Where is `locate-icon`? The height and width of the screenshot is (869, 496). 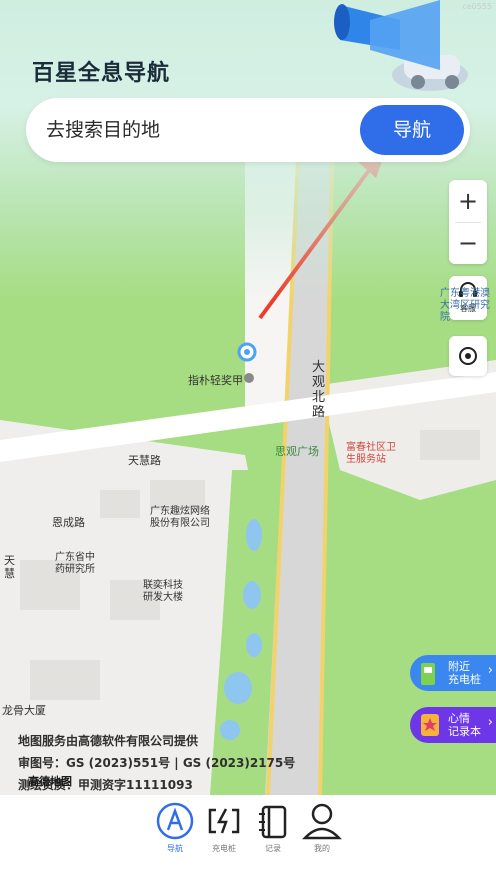 locate-icon is located at coordinates (468, 356).